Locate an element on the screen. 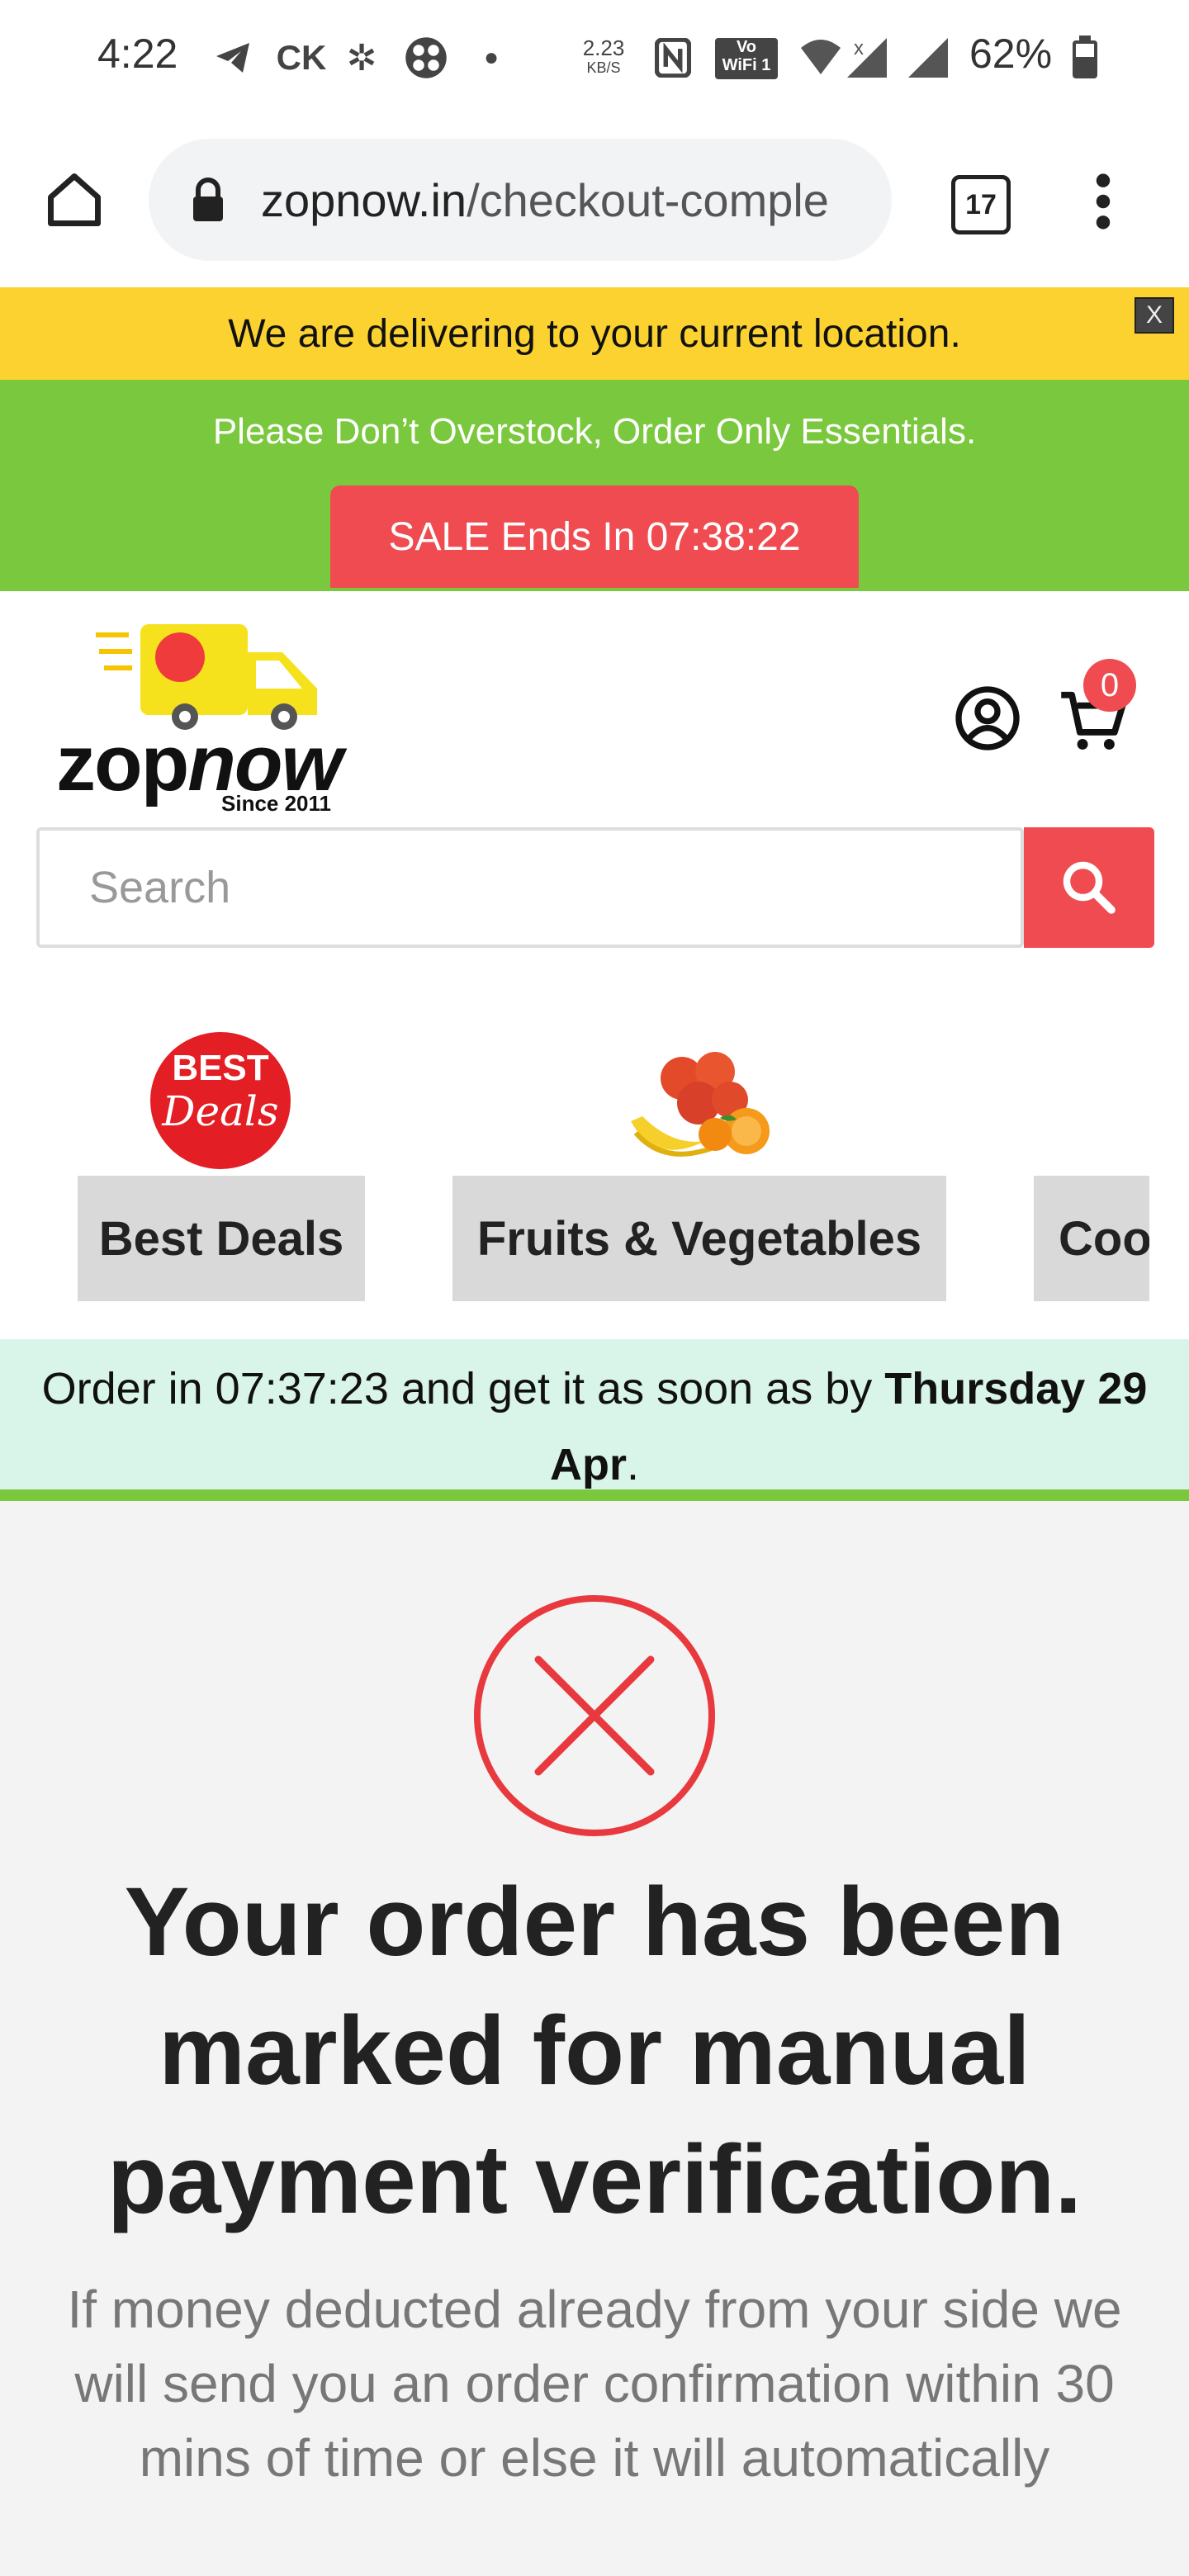 This screenshot has width=1189, height=2576. net-speed-unit: KB/S is located at coordinates (603, 67).